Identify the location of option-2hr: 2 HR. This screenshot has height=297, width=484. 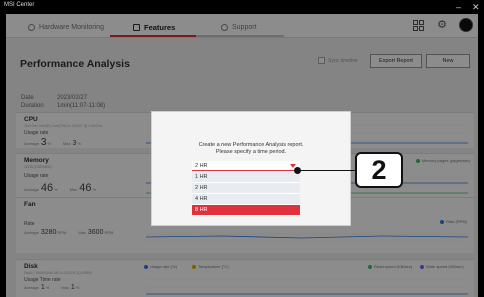
(246, 188).